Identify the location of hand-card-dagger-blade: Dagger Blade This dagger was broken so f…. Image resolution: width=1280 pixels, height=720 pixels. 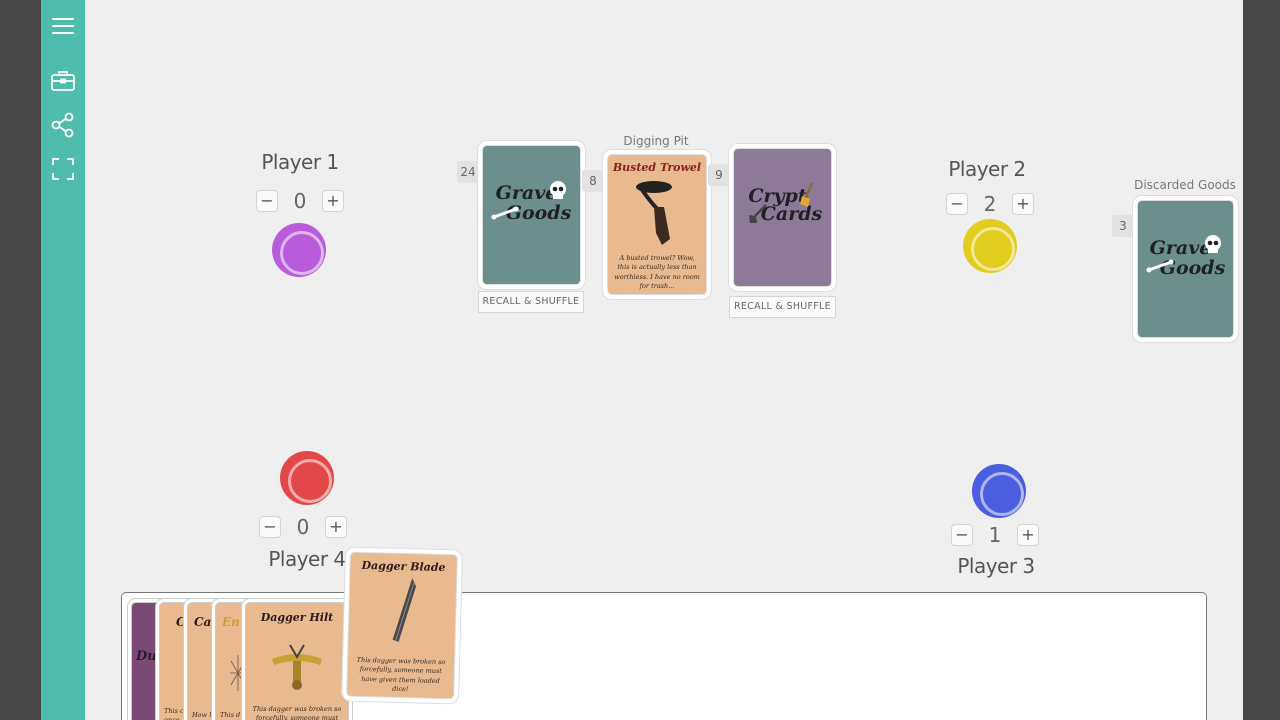
(402, 625).